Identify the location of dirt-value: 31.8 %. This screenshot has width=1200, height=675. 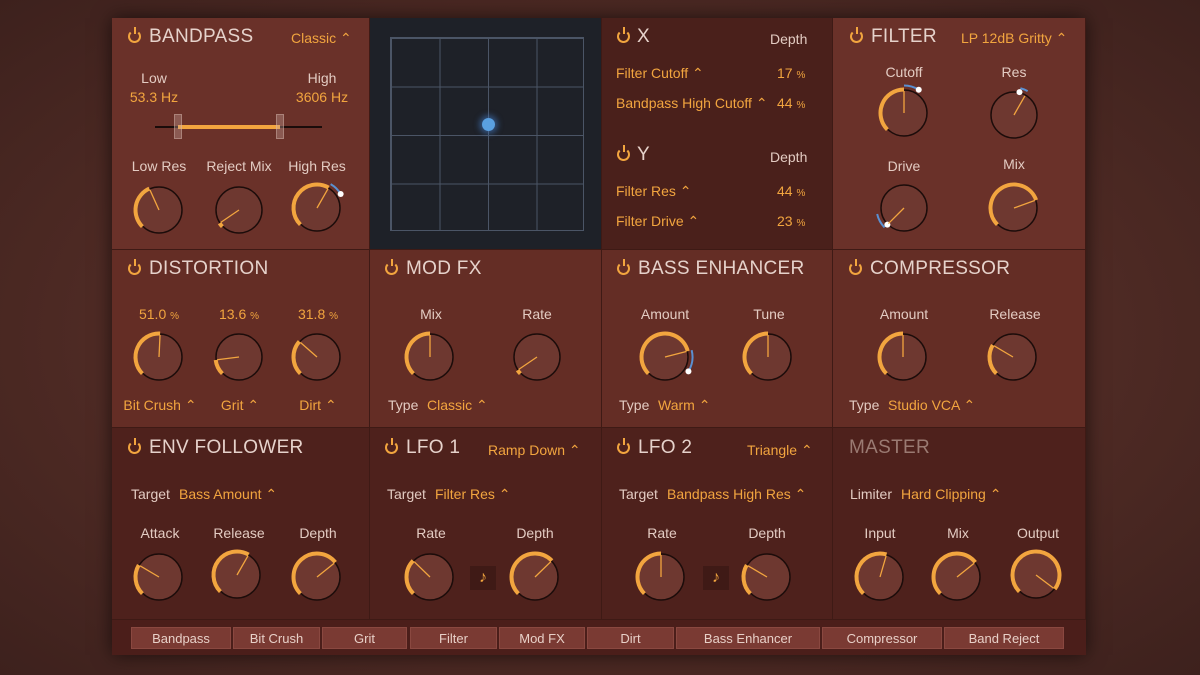
(318, 314).